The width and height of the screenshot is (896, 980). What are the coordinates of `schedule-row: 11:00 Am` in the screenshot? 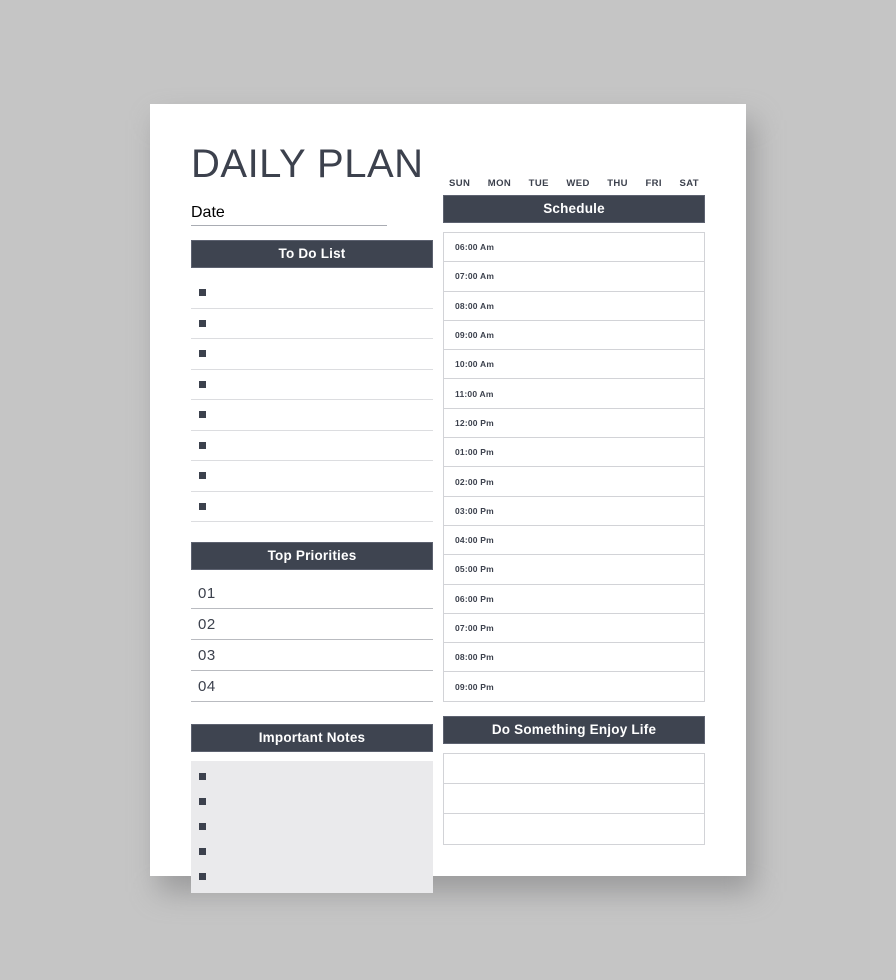 It's located at (574, 394).